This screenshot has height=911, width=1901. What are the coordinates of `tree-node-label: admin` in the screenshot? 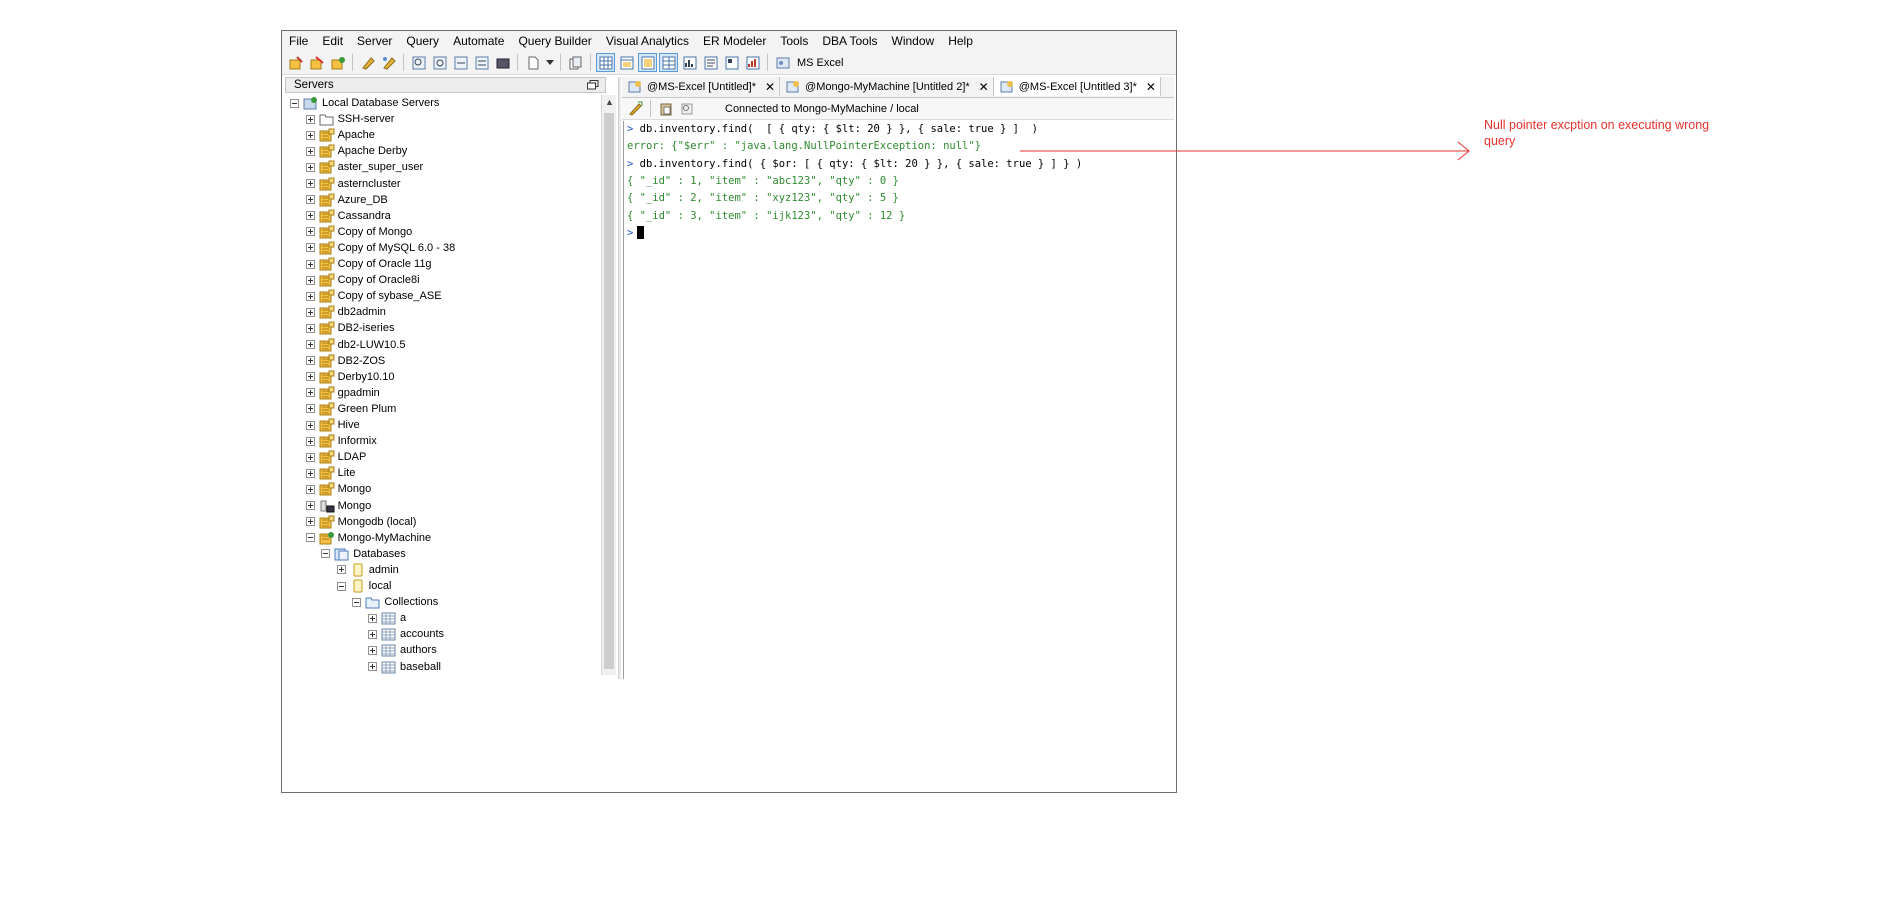 It's located at (384, 570).